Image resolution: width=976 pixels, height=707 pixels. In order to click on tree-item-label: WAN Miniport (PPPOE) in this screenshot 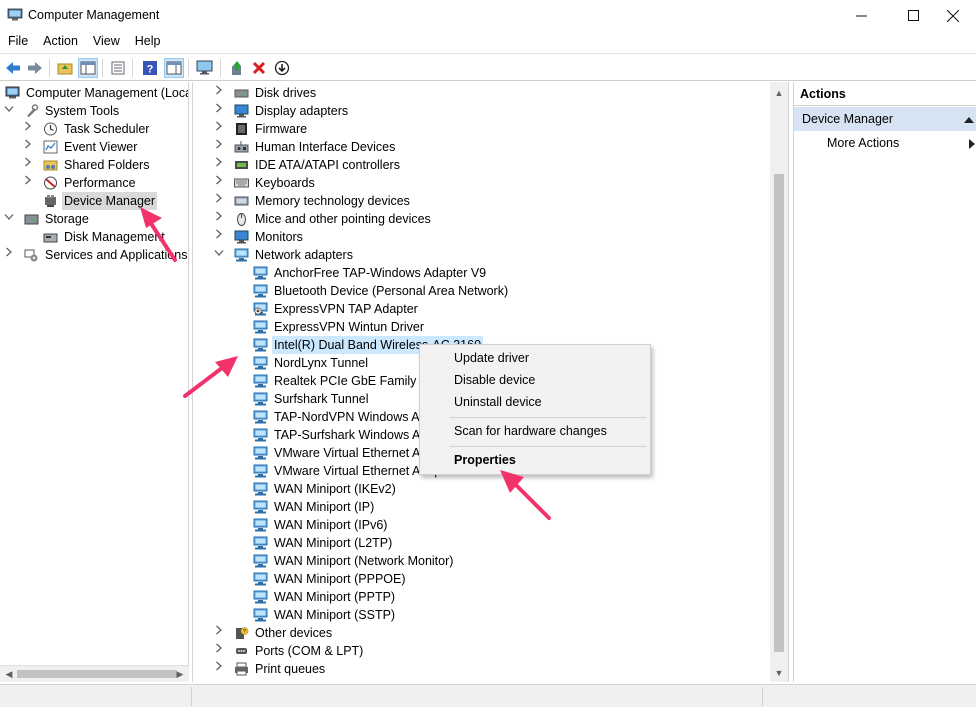, I will do `click(340, 579)`.